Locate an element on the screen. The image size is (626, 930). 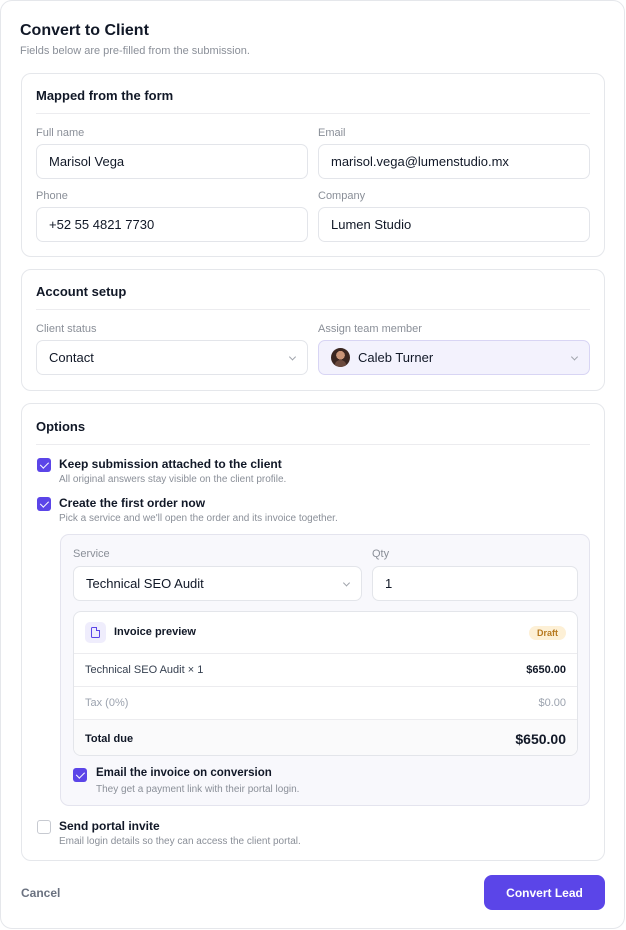
send-portal-invite-checkbox is located at coordinates (44, 827).